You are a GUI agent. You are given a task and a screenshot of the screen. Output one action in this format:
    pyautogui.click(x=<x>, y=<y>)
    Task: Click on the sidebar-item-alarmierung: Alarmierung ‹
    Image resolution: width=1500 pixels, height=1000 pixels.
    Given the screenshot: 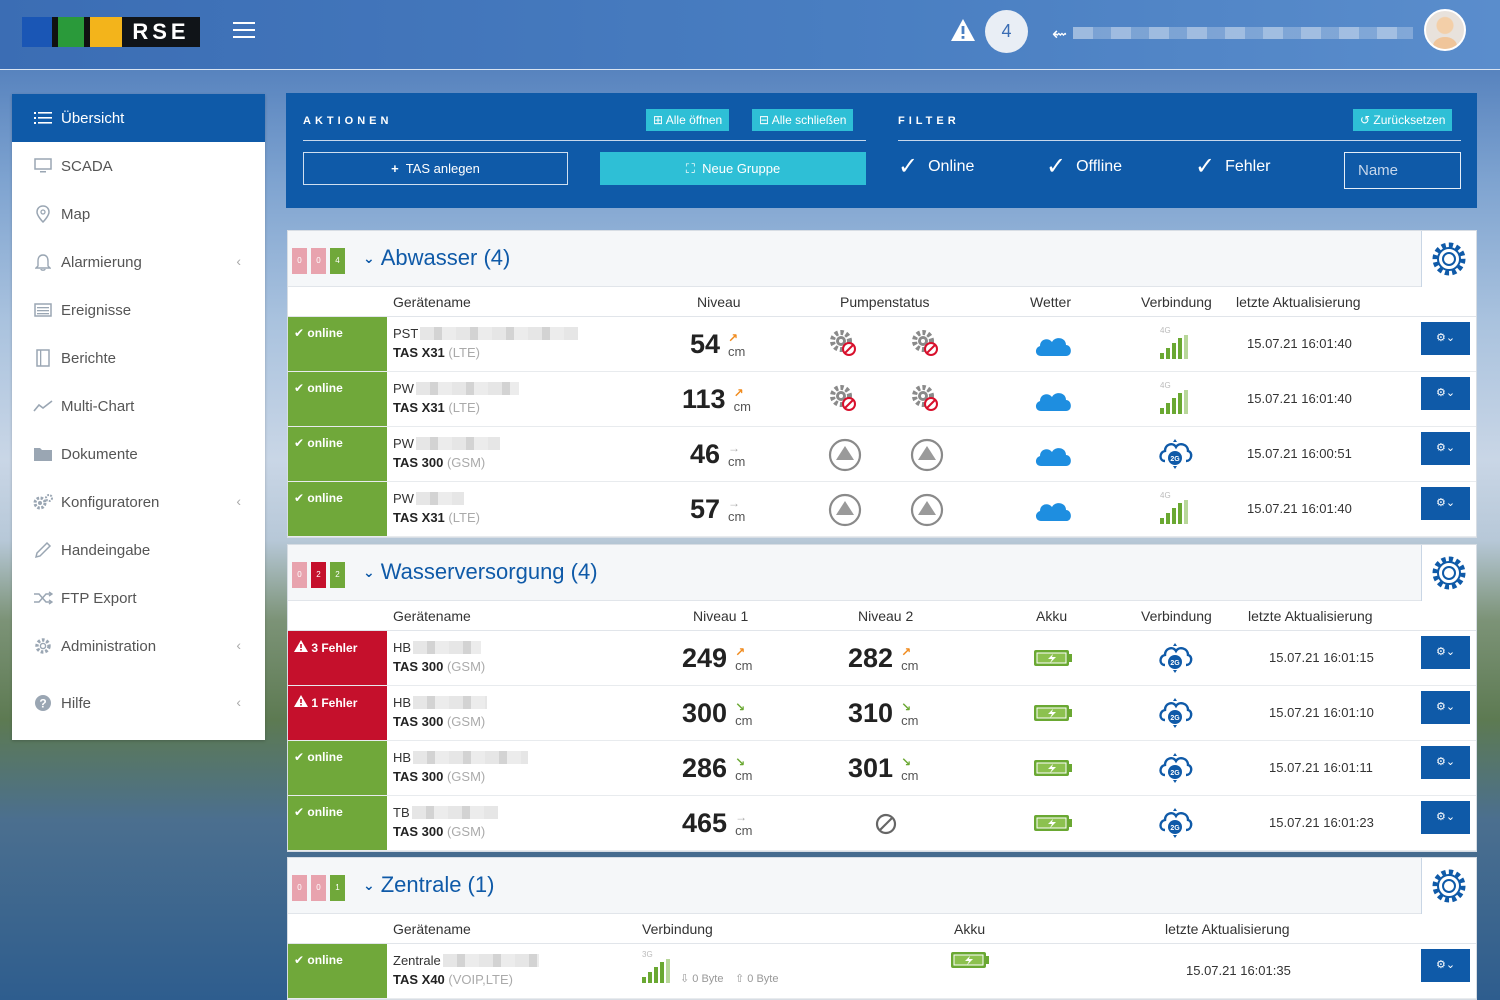 What is the action you would take?
    pyautogui.click(x=138, y=262)
    